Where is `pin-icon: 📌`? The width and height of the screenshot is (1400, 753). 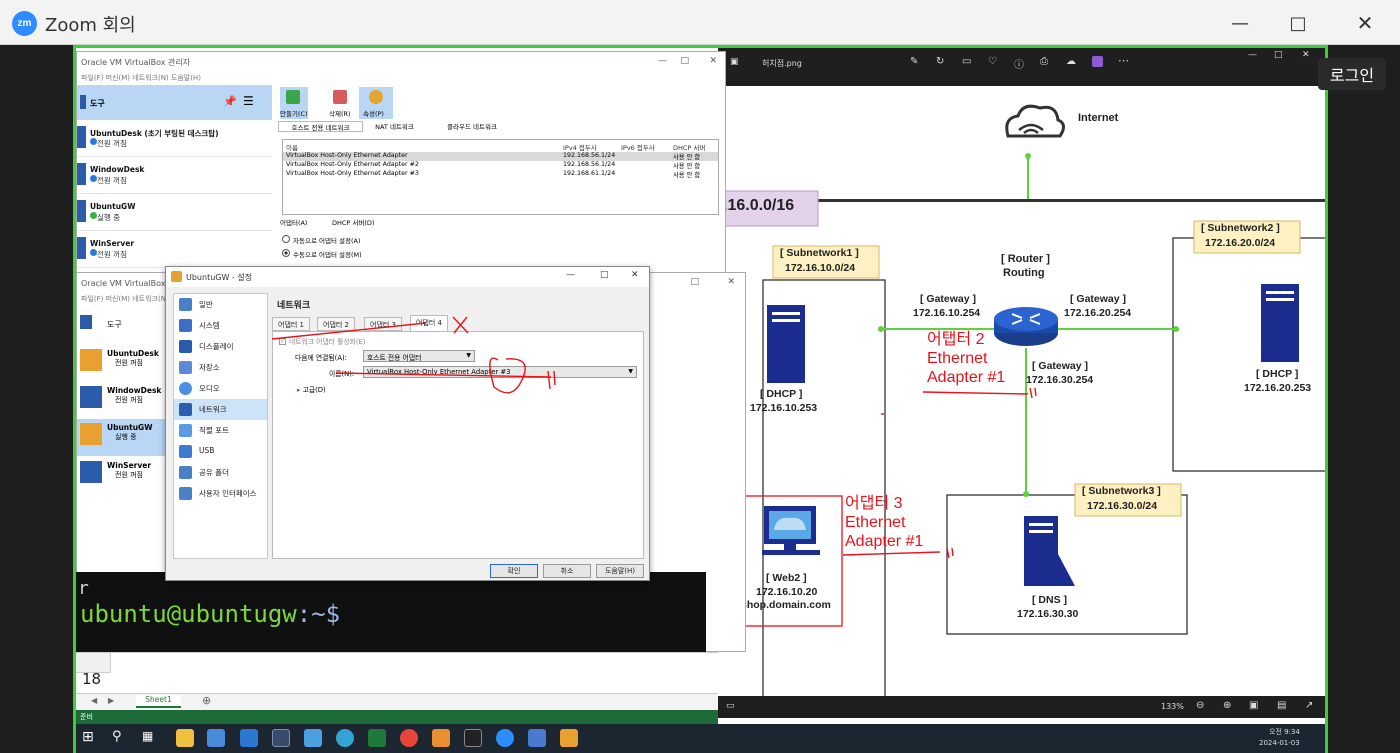 pin-icon: 📌 is located at coordinates (230, 101).